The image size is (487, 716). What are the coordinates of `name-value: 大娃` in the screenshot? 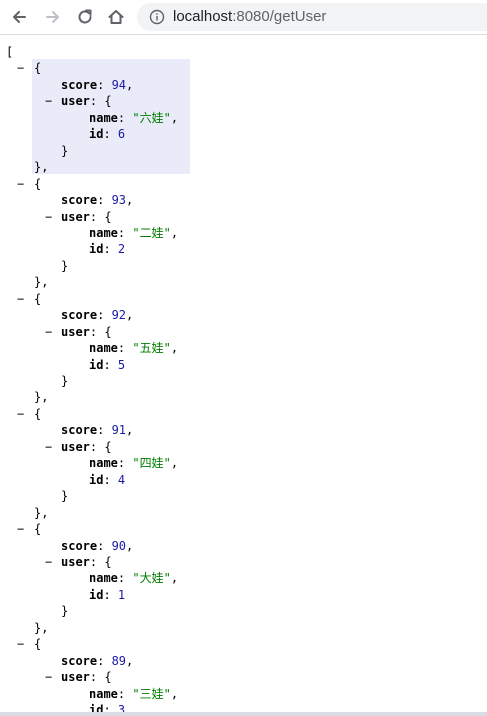 It's located at (151, 578).